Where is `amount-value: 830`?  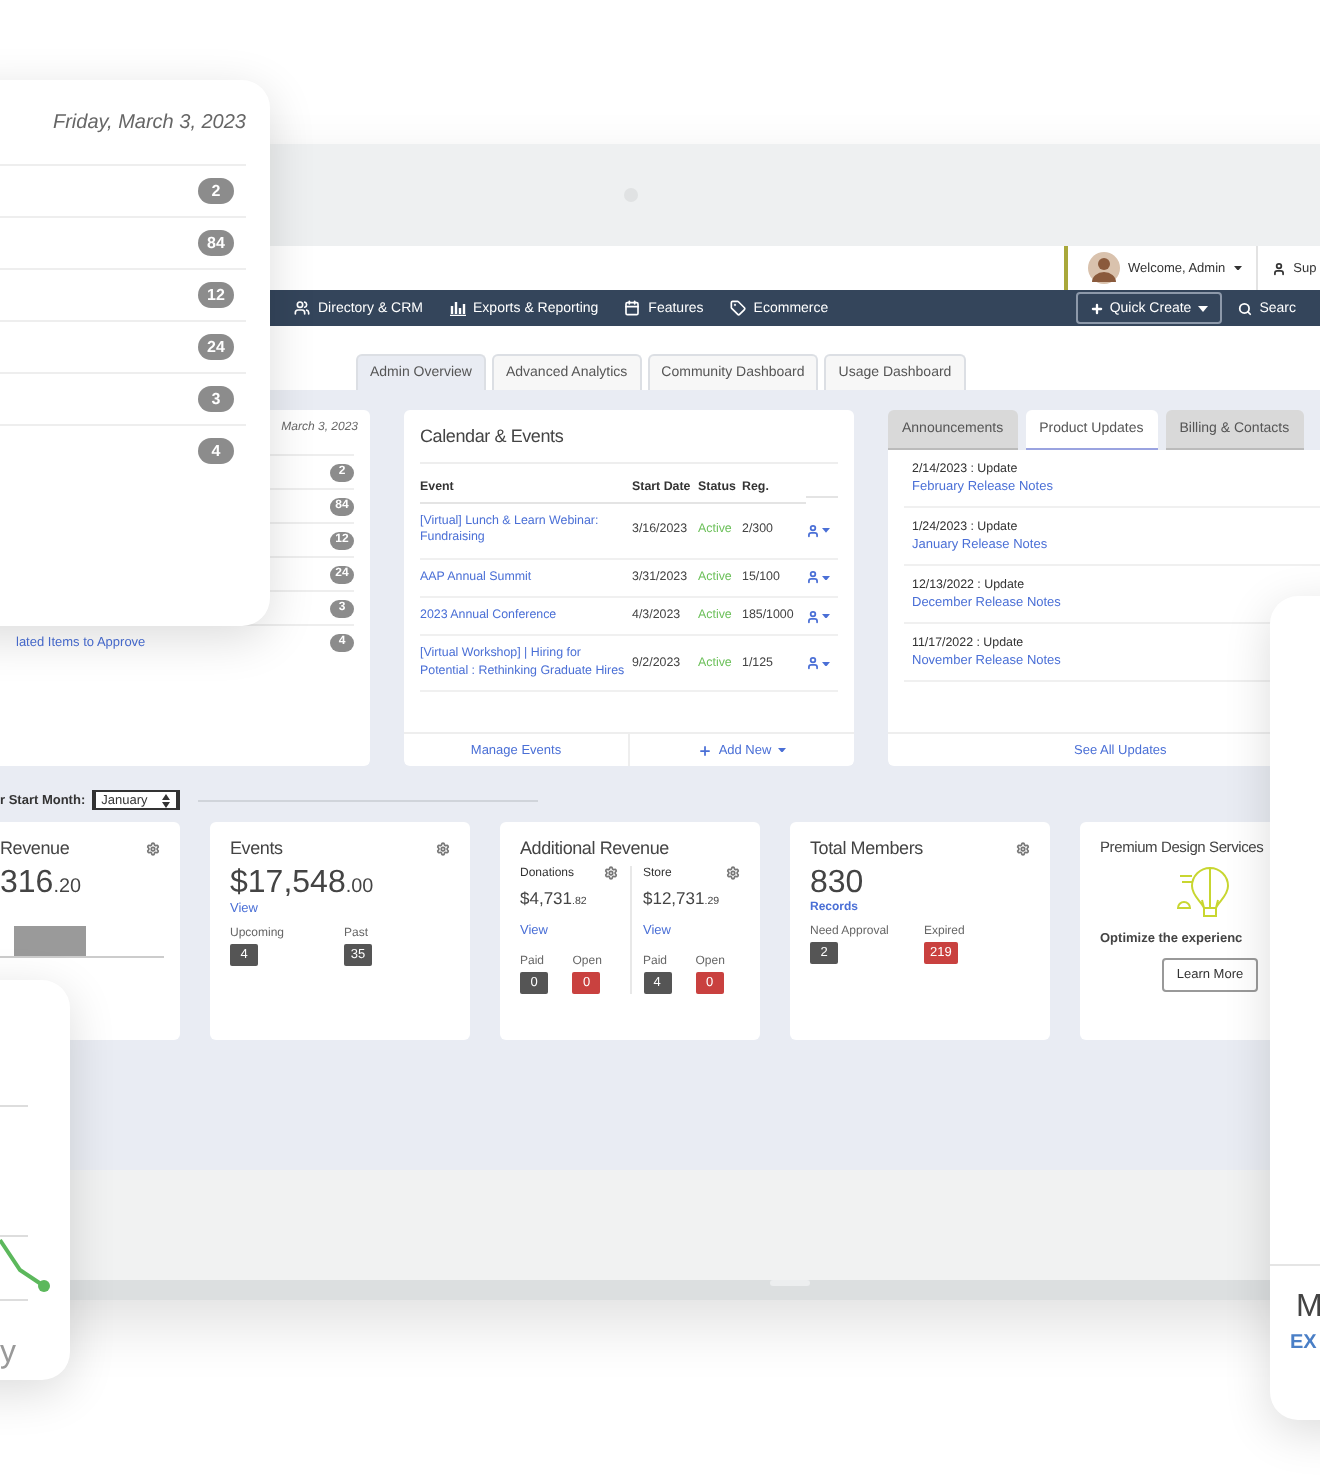 amount-value: 830 is located at coordinates (838, 883).